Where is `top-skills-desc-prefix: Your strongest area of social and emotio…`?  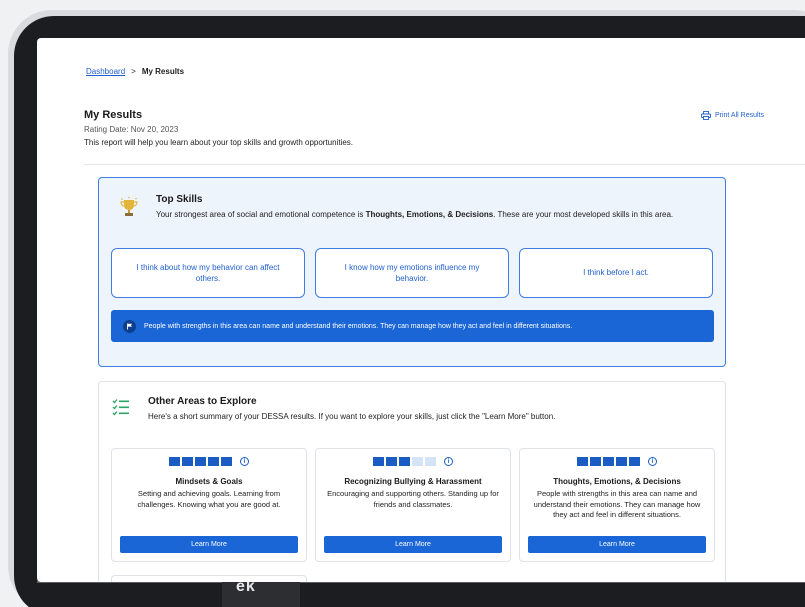
top-skills-desc-prefix: Your strongest area of social and emotio… is located at coordinates (261, 214).